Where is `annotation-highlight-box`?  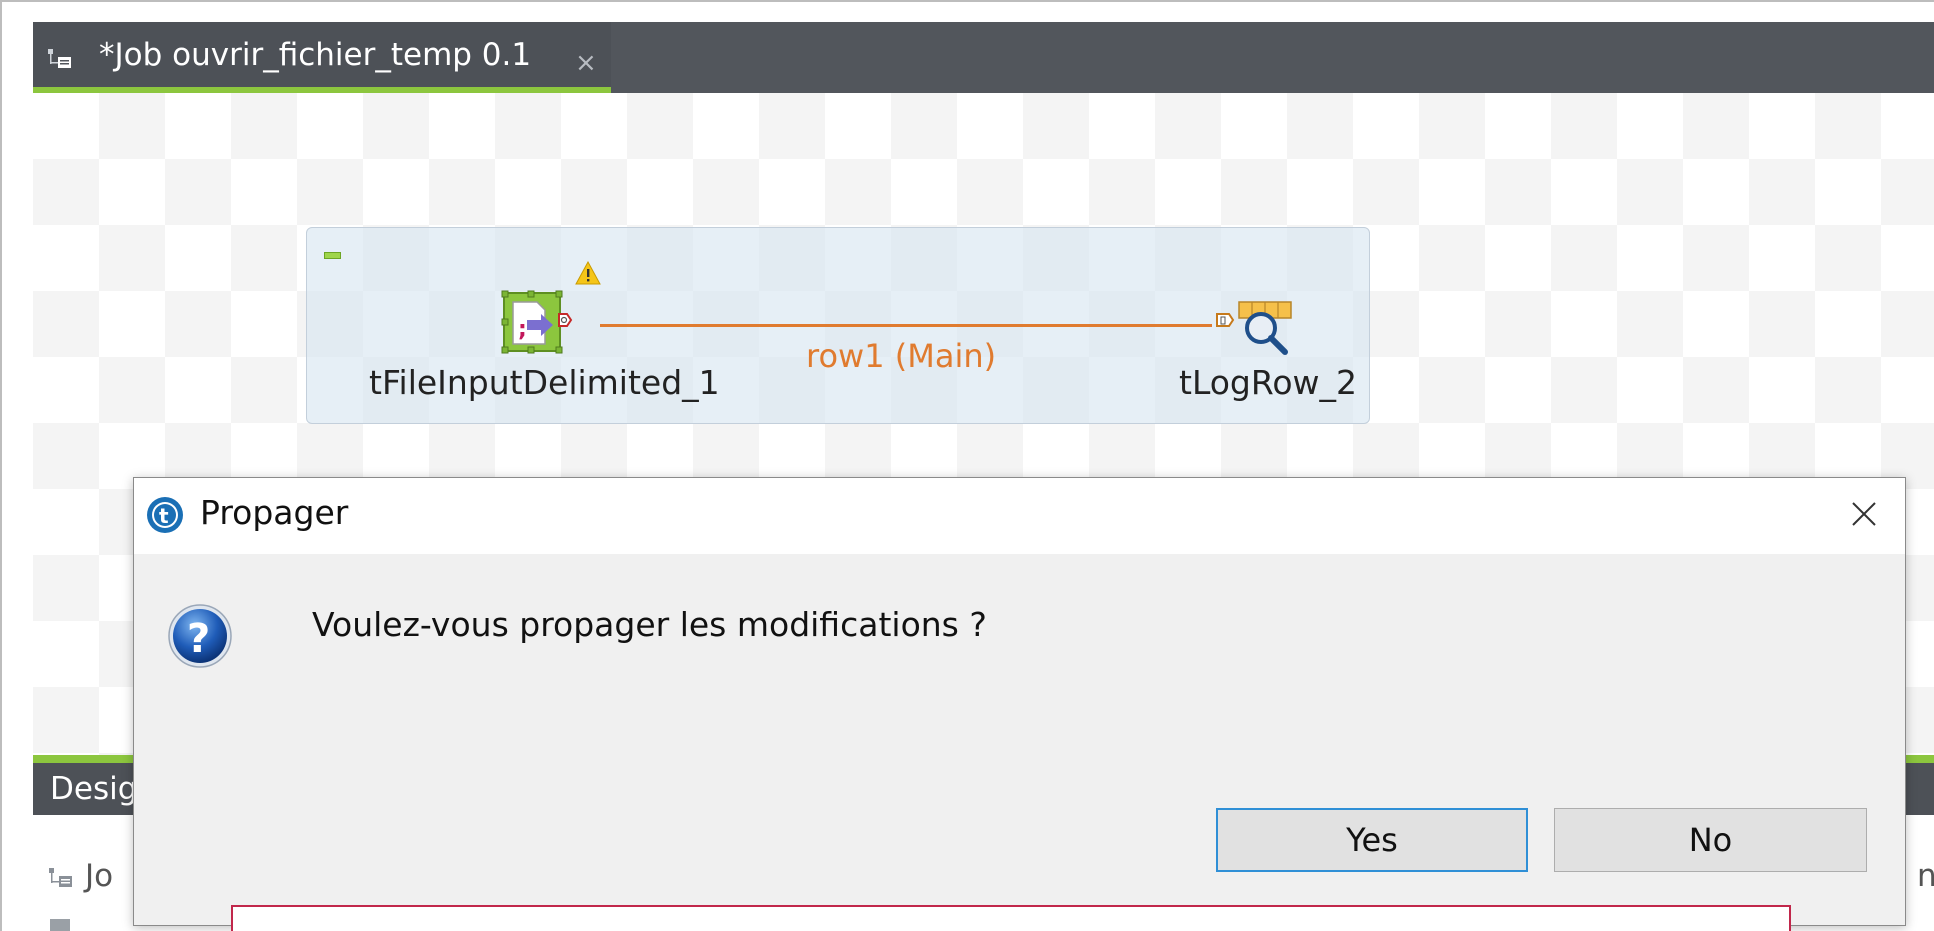 annotation-highlight-box is located at coordinates (1011, 918).